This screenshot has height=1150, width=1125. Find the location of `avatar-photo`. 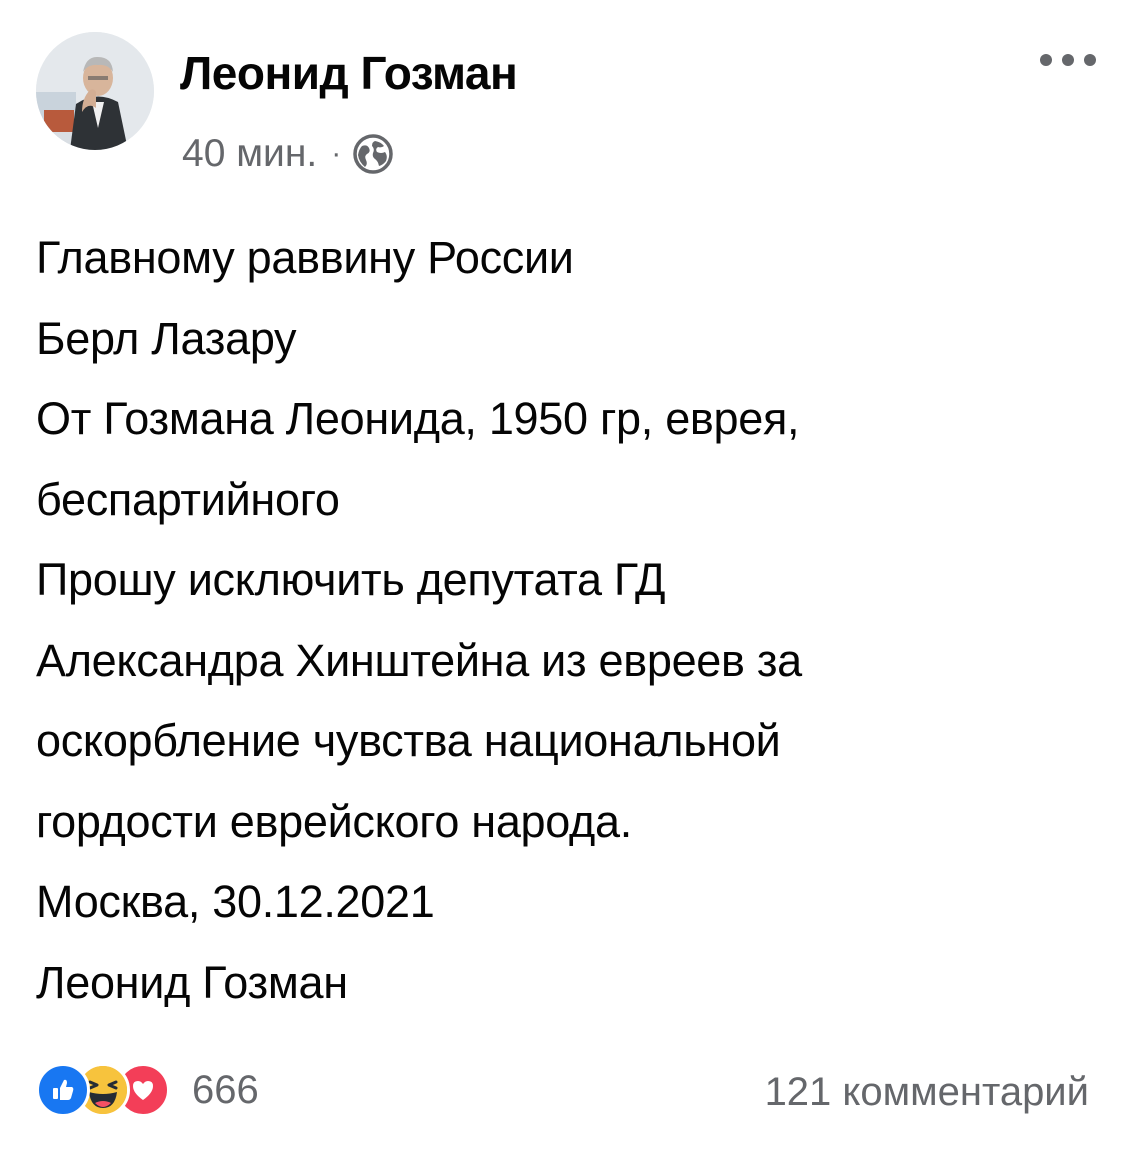

avatar-photo is located at coordinates (95, 91).